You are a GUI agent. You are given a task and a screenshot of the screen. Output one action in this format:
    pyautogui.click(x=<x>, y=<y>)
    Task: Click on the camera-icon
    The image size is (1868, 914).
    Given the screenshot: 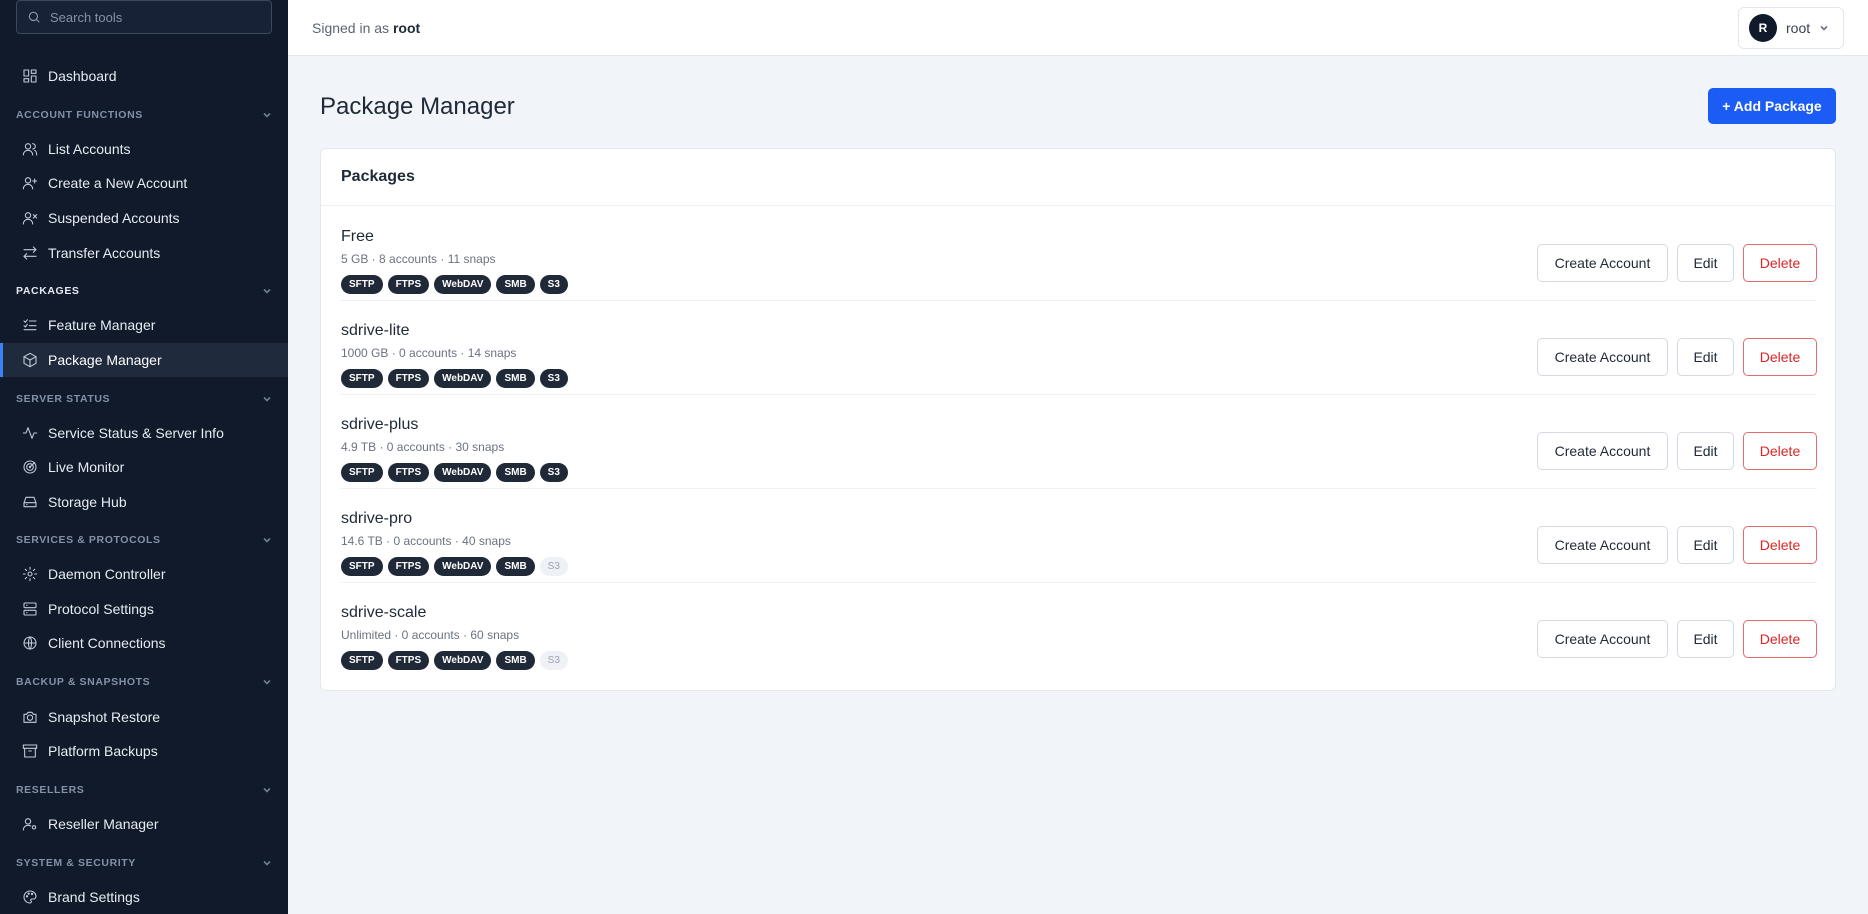 What is the action you would take?
    pyautogui.click(x=30, y=717)
    